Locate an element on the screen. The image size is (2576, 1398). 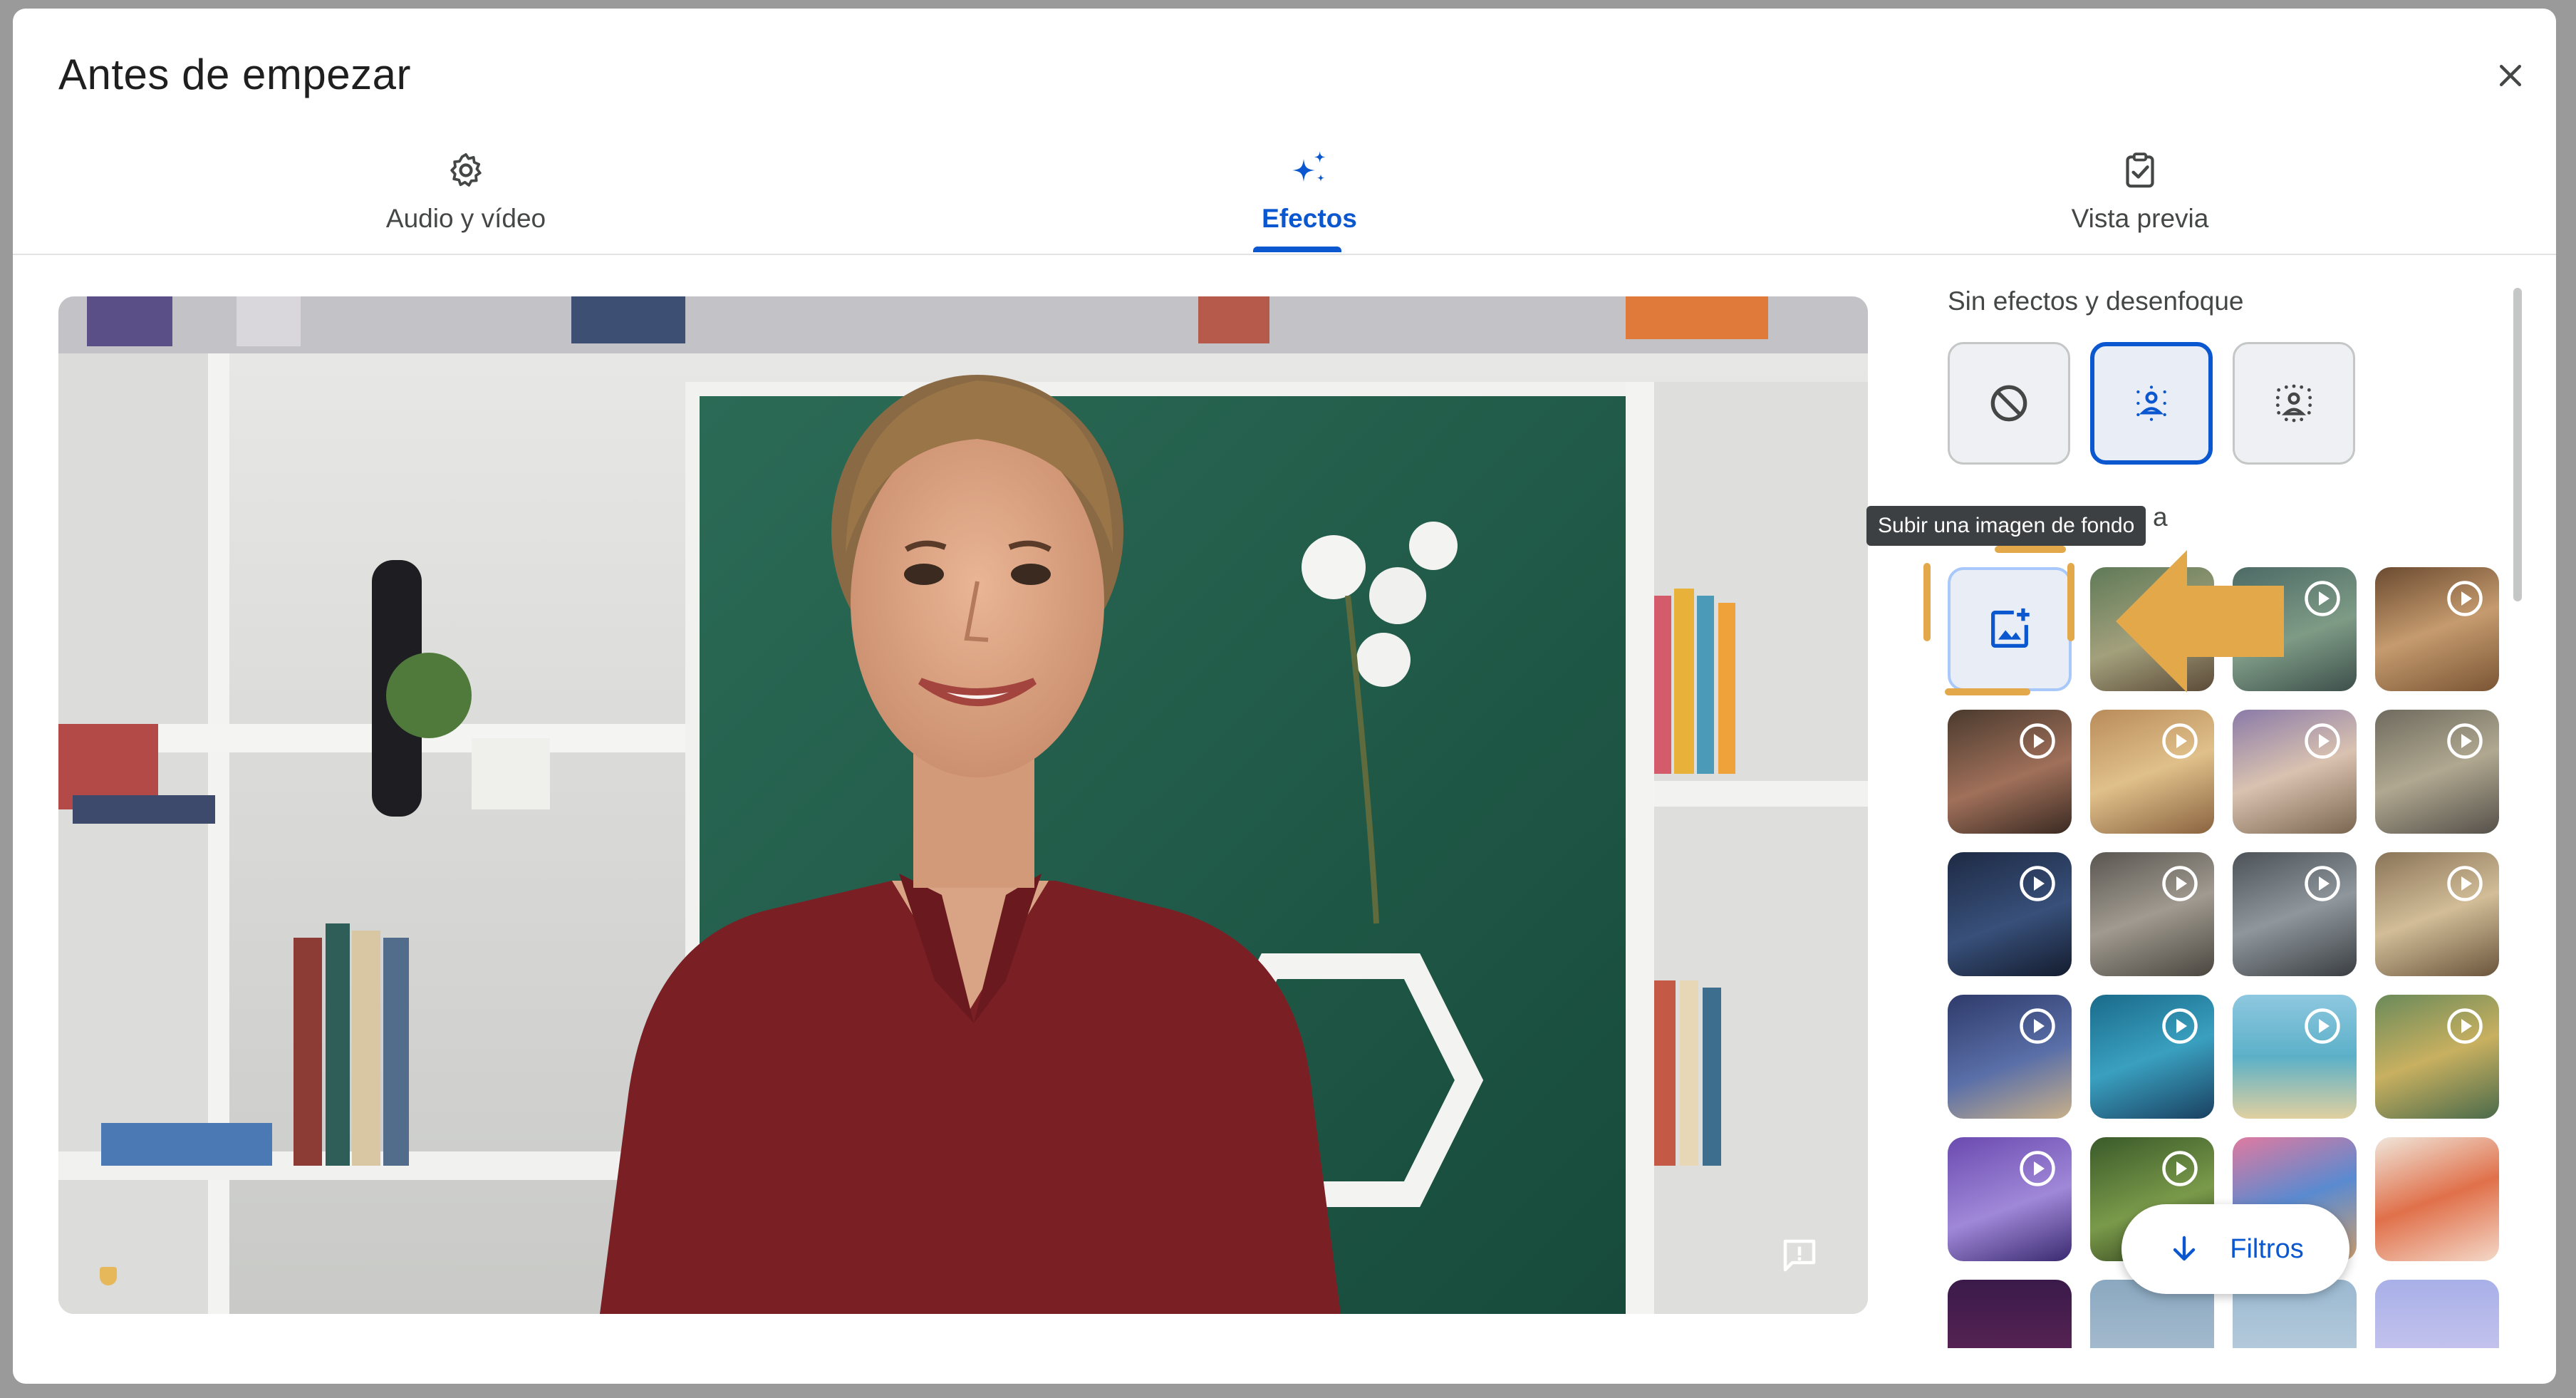
report-feedback-button is located at coordinates (1800, 1255).